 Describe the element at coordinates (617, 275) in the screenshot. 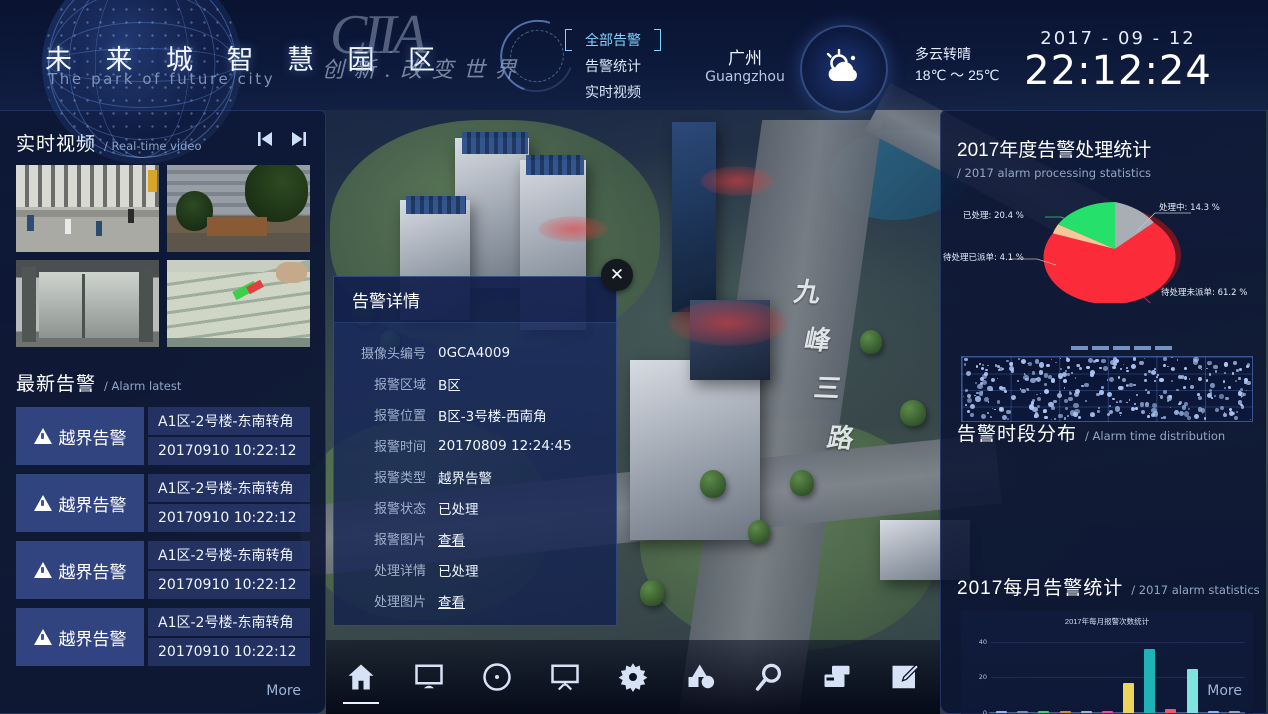

I see `close-icon: ✕` at that location.